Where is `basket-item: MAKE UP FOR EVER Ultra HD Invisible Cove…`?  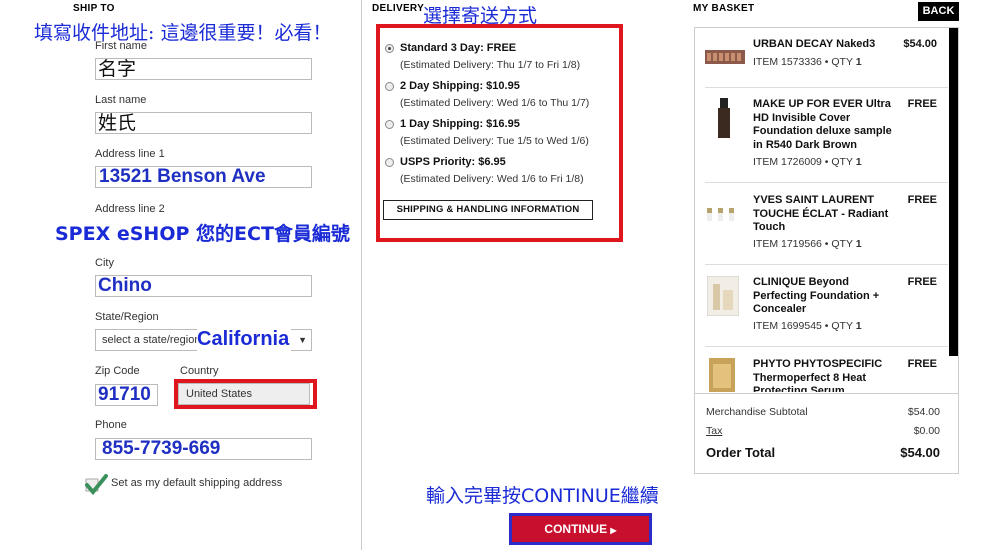 basket-item: MAKE UP FOR EVER Ultra HD Invisible Cove… is located at coordinates (825, 138).